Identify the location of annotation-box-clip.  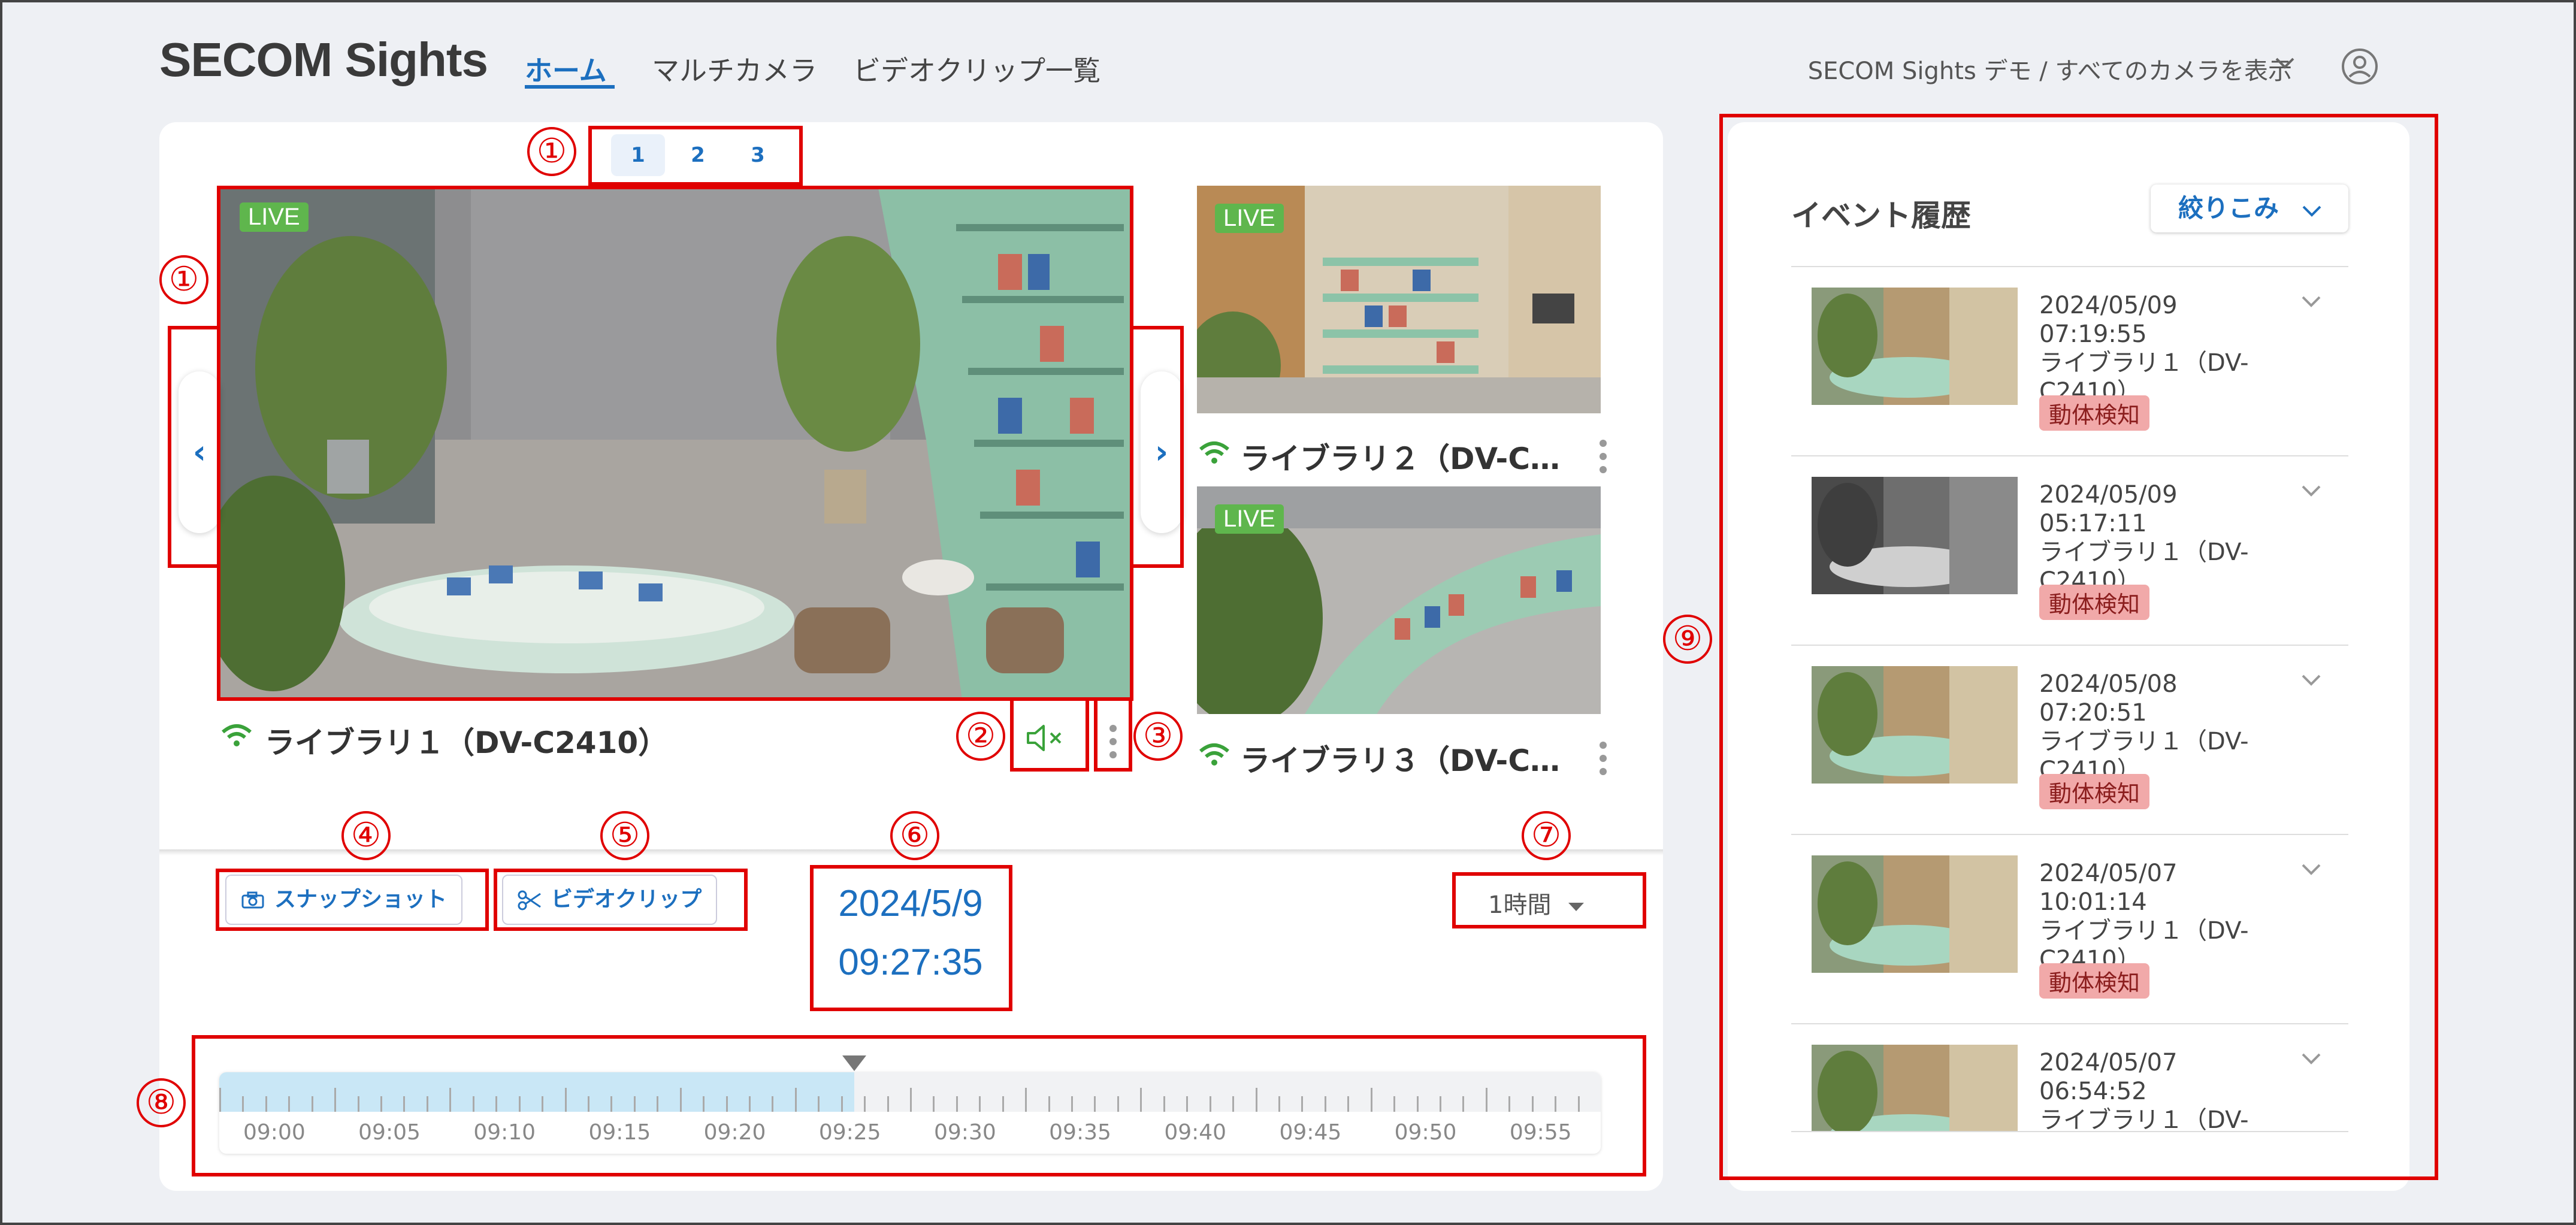
(621, 900).